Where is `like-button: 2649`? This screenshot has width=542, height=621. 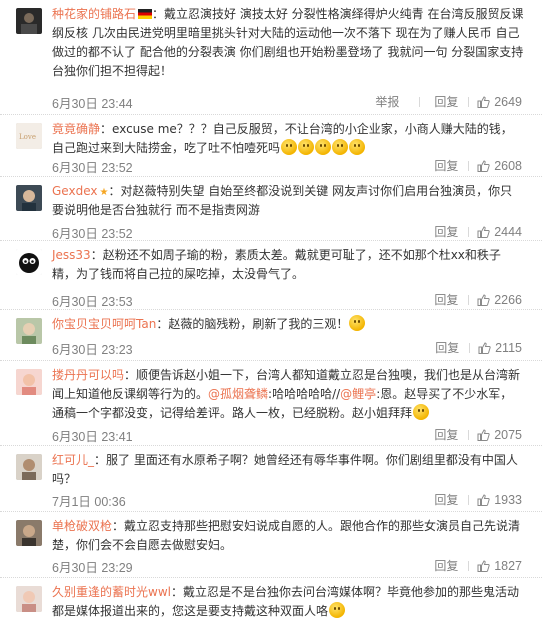
like-button: 2649 is located at coordinates (499, 102).